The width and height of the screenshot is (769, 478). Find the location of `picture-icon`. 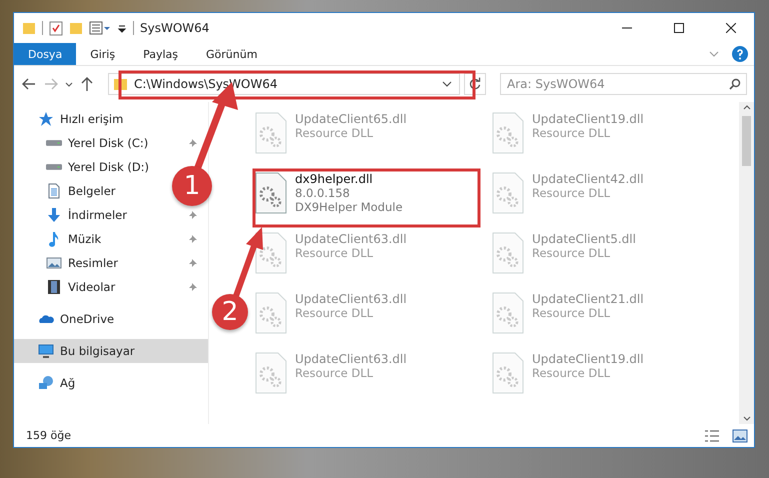

picture-icon is located at coordinates (54, 263).